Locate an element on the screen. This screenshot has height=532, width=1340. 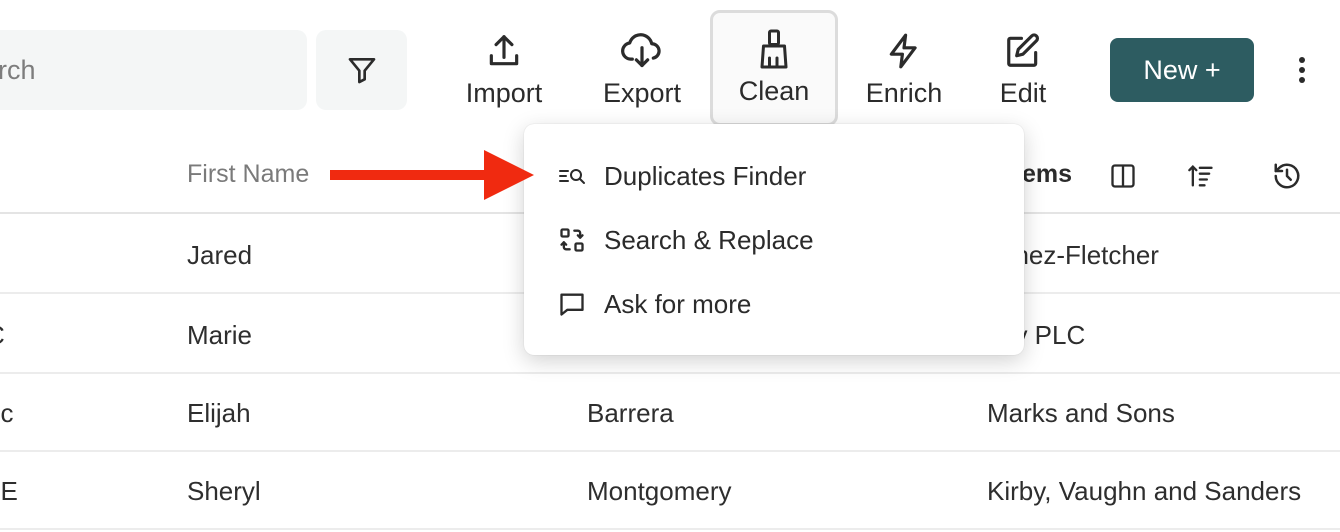
menu-item-duplicates-finder: Duplicates Finder is located at coordinates (774, 176).